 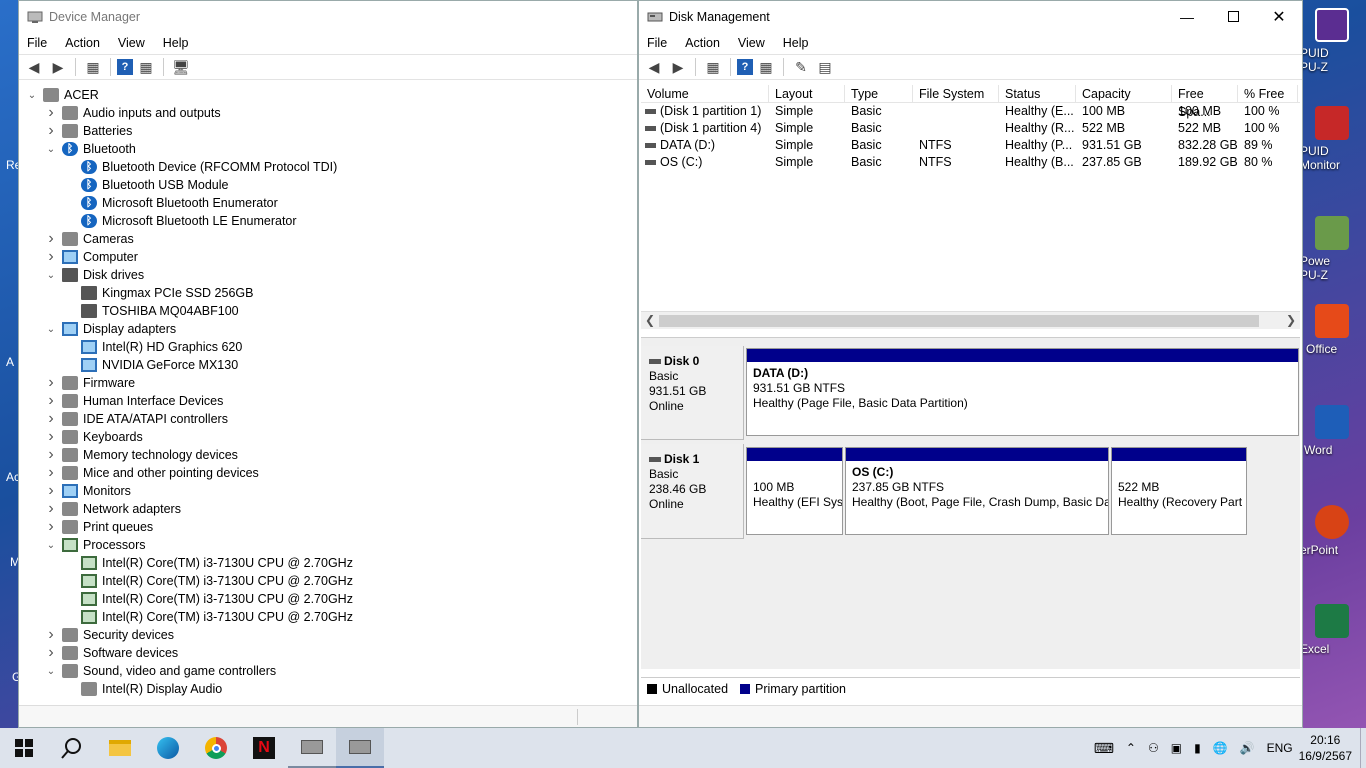 What do you see at coordinates (1332, 41) in the screenshot?
I see `desktop-icon-cpuid-cpuz: PUID PU-Z` at bounding box center [1332, 41].